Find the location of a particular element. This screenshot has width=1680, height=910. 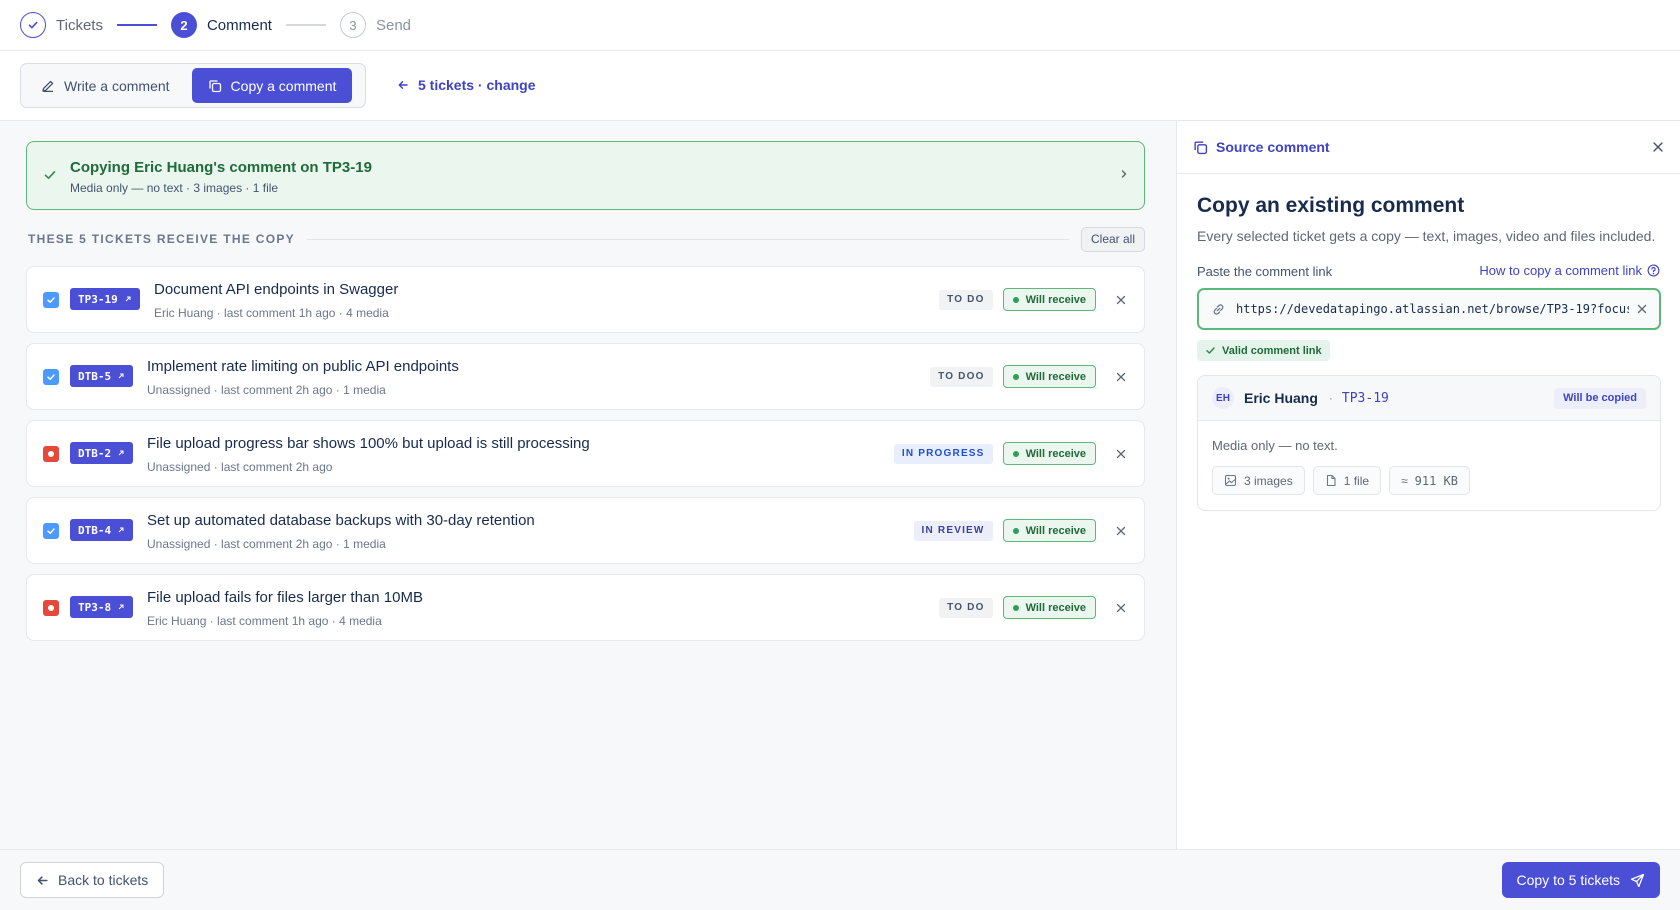

files-count: 1 file is located at coordinates (1356, 480).